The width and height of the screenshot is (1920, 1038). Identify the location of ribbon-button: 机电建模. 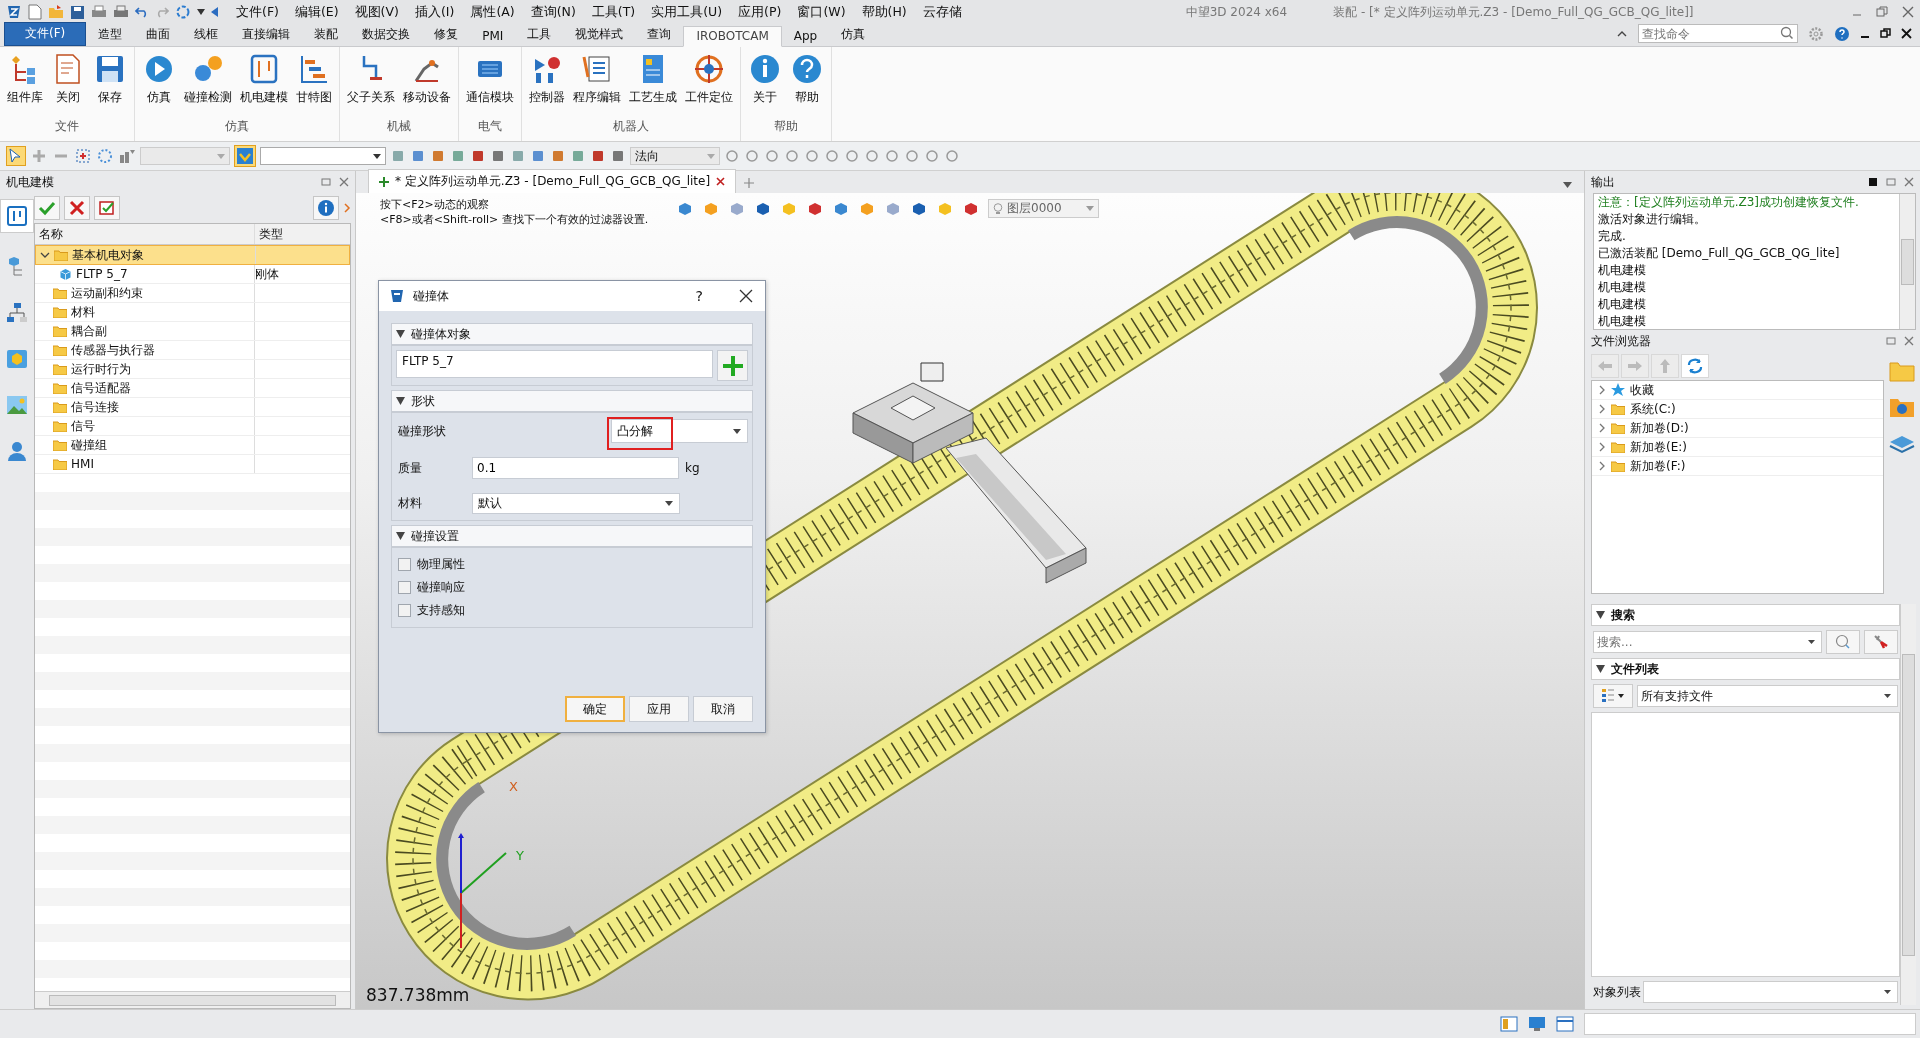
(264, 84).